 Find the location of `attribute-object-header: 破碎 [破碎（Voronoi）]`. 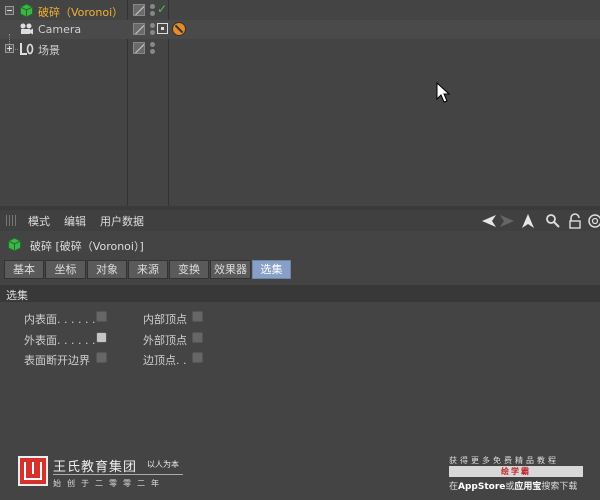

attribute-object-header: 破碎 [破碎（Voronoi）] is located at coordinates (300, 245).